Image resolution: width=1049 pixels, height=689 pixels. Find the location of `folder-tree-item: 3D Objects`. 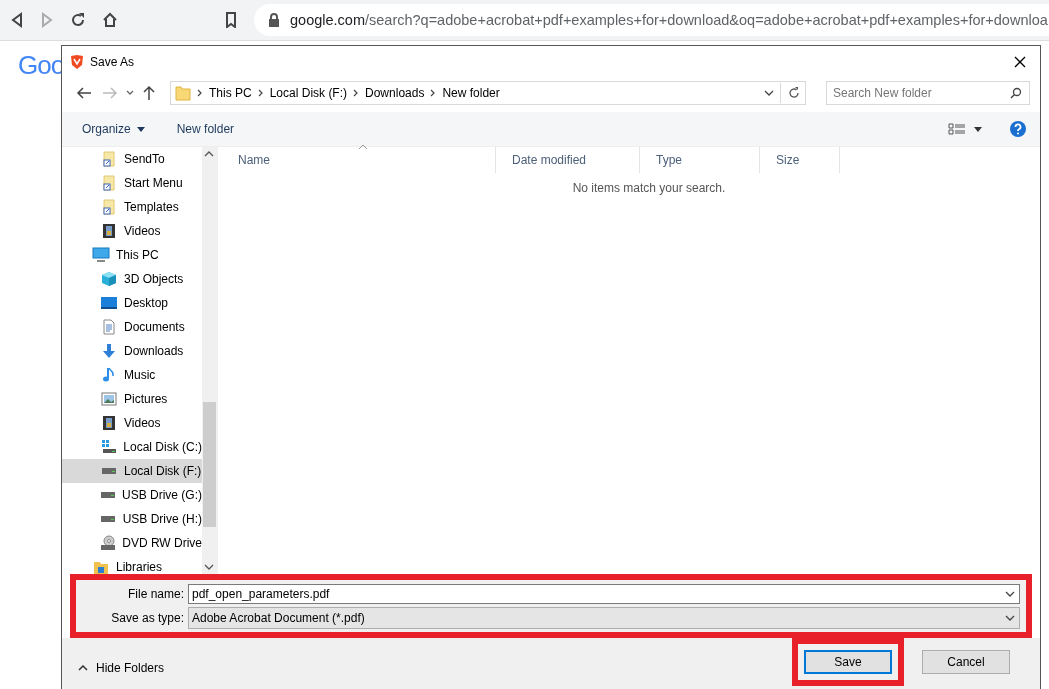

folder-tree-item: 3D Objects is located at coordinates (132, 279).